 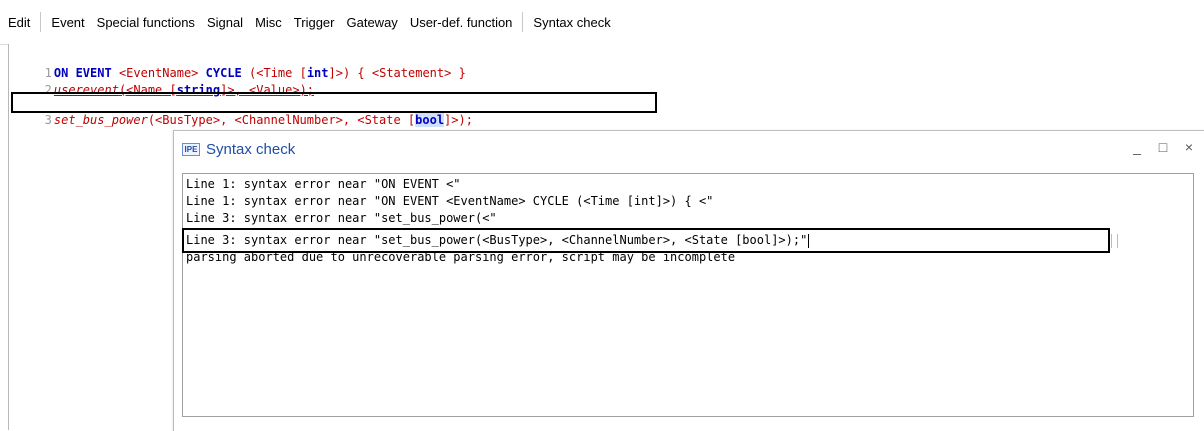 What do you see at coordinates (67, 22) in the screenshot?
I see `menu-event: Event` at bounding box center [67, 22].